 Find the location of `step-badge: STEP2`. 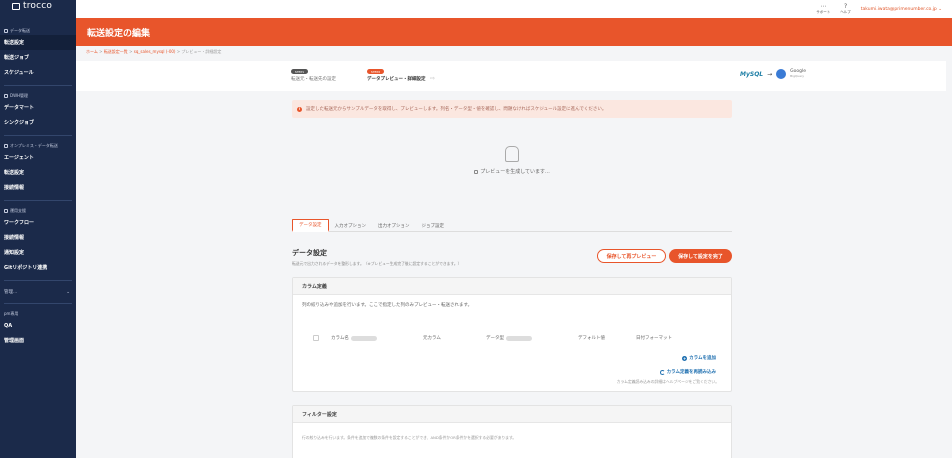

step-badge: STEP2 is located at coordinates (375, 71).